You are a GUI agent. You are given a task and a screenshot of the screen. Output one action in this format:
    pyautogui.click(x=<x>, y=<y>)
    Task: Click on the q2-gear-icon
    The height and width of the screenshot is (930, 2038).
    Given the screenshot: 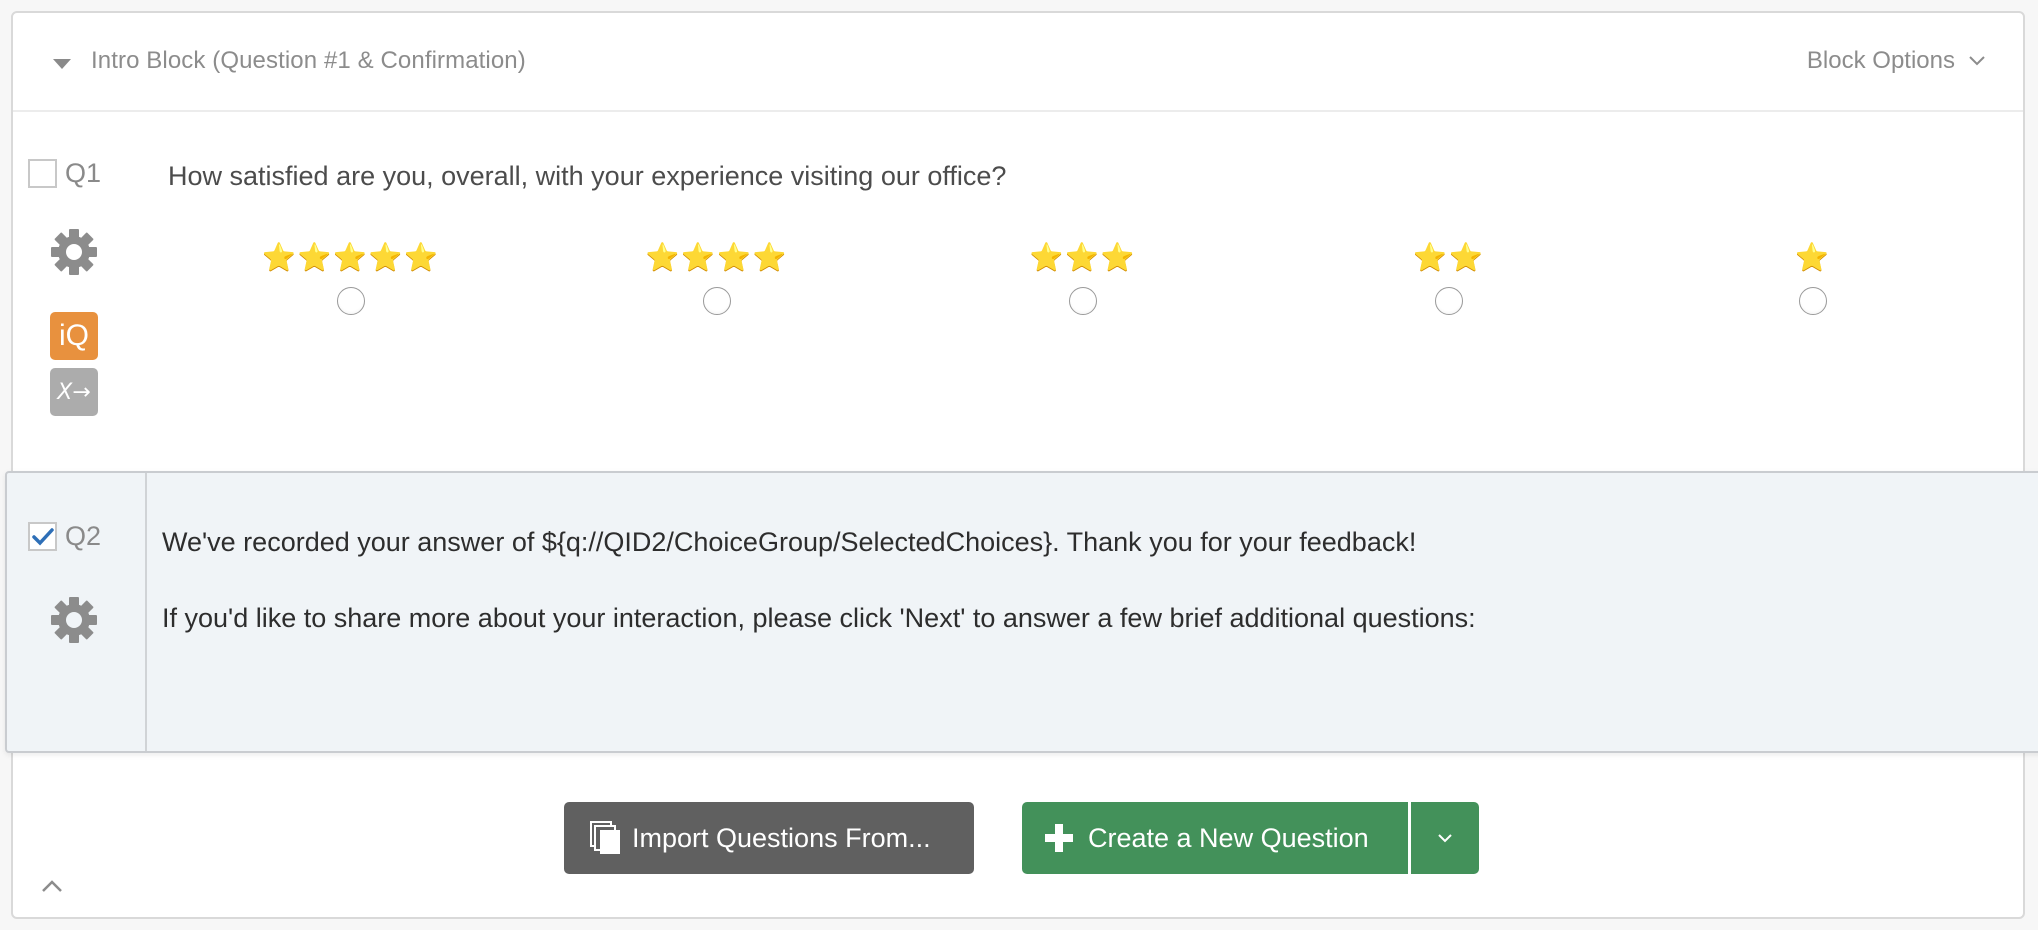 What is the action you would take?
    pyautogui.click(x=74, y=620)
    